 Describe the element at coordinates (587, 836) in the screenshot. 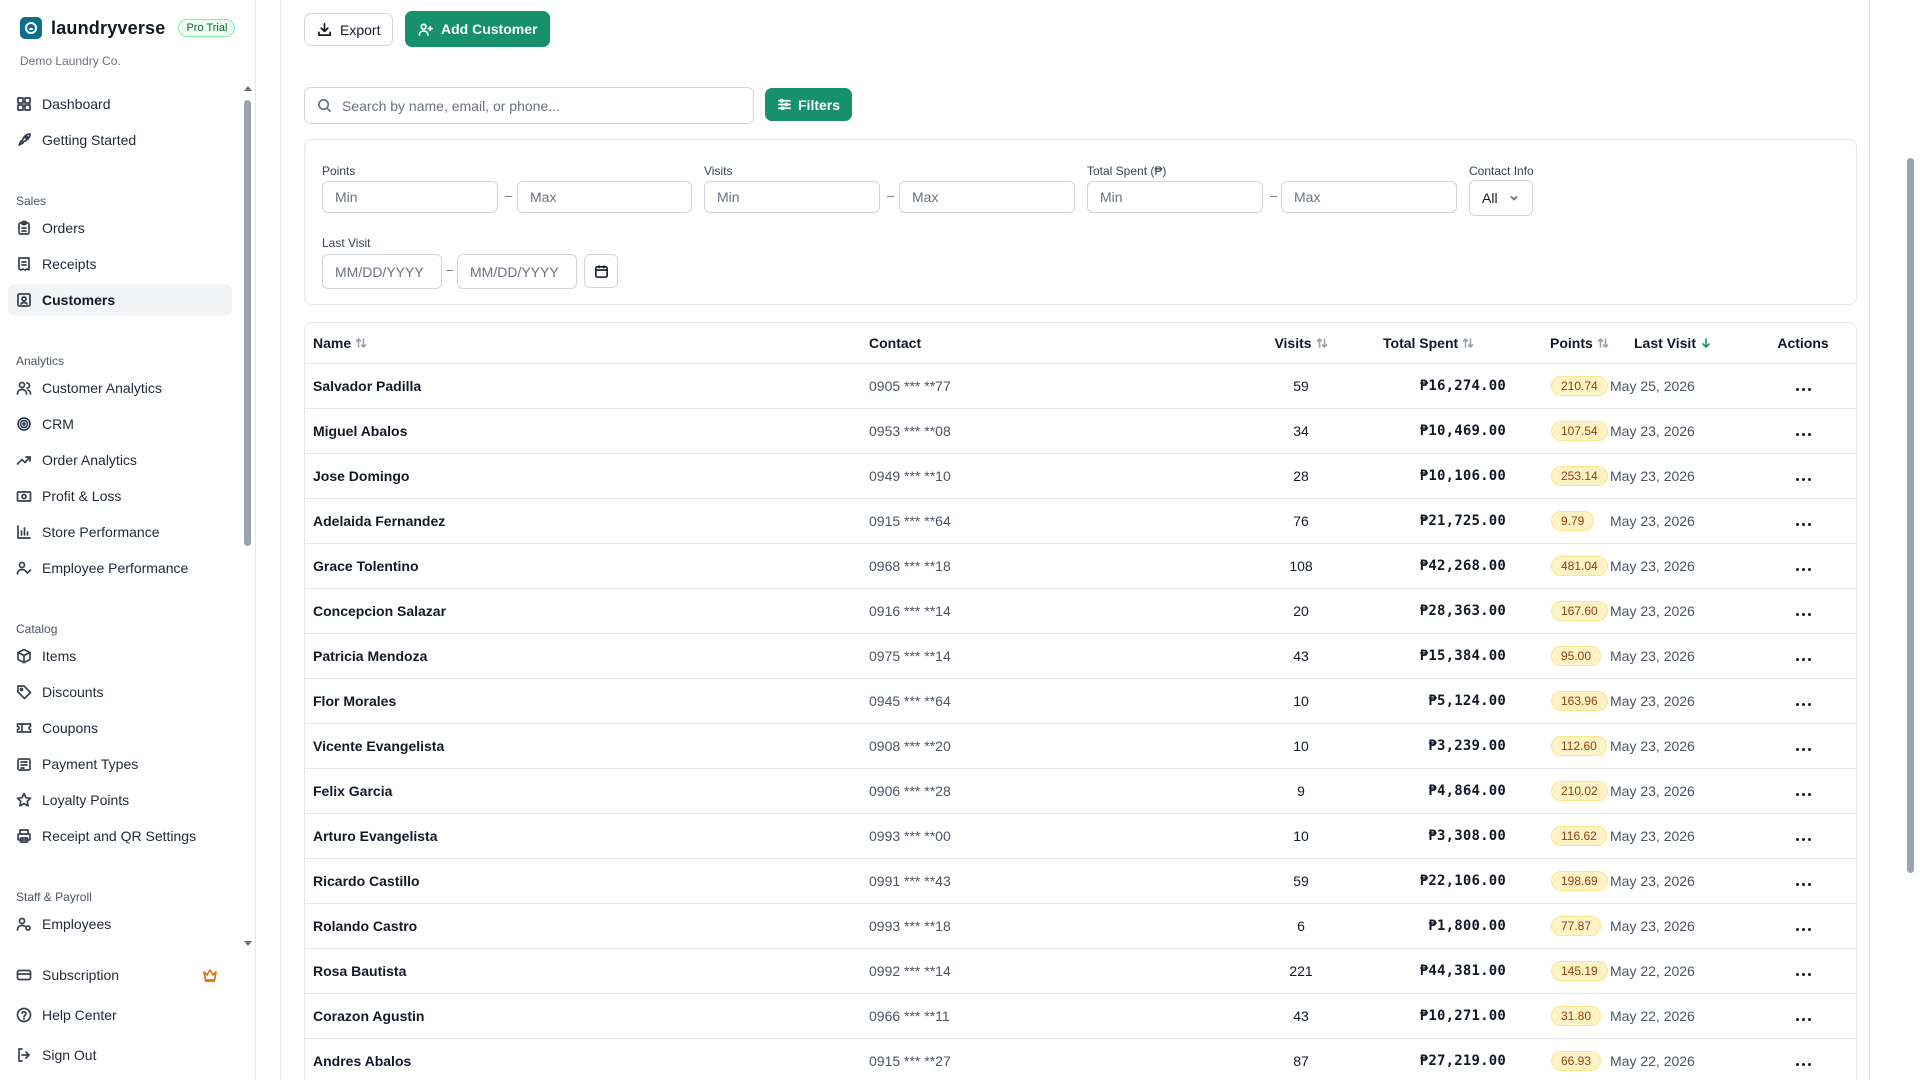

I see `customer-name: Arturo Evangelista` at that location.